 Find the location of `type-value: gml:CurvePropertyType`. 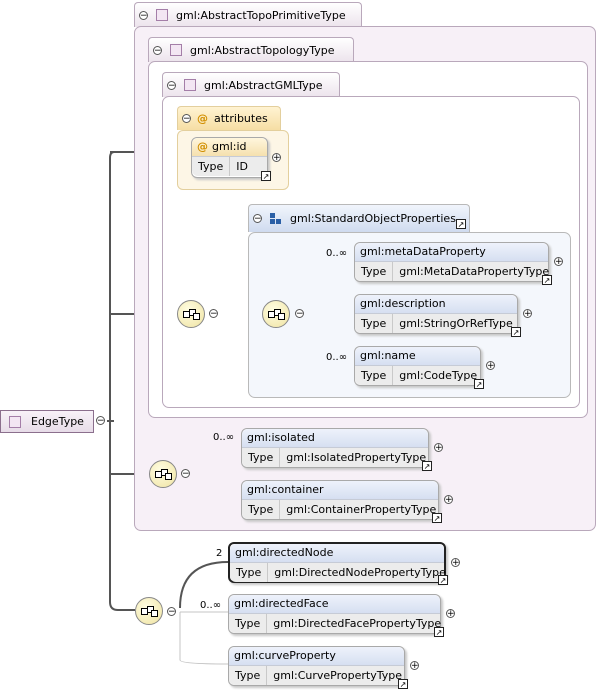

type-value: gml:CurvePropertyType is located at coordinates (337, 675).